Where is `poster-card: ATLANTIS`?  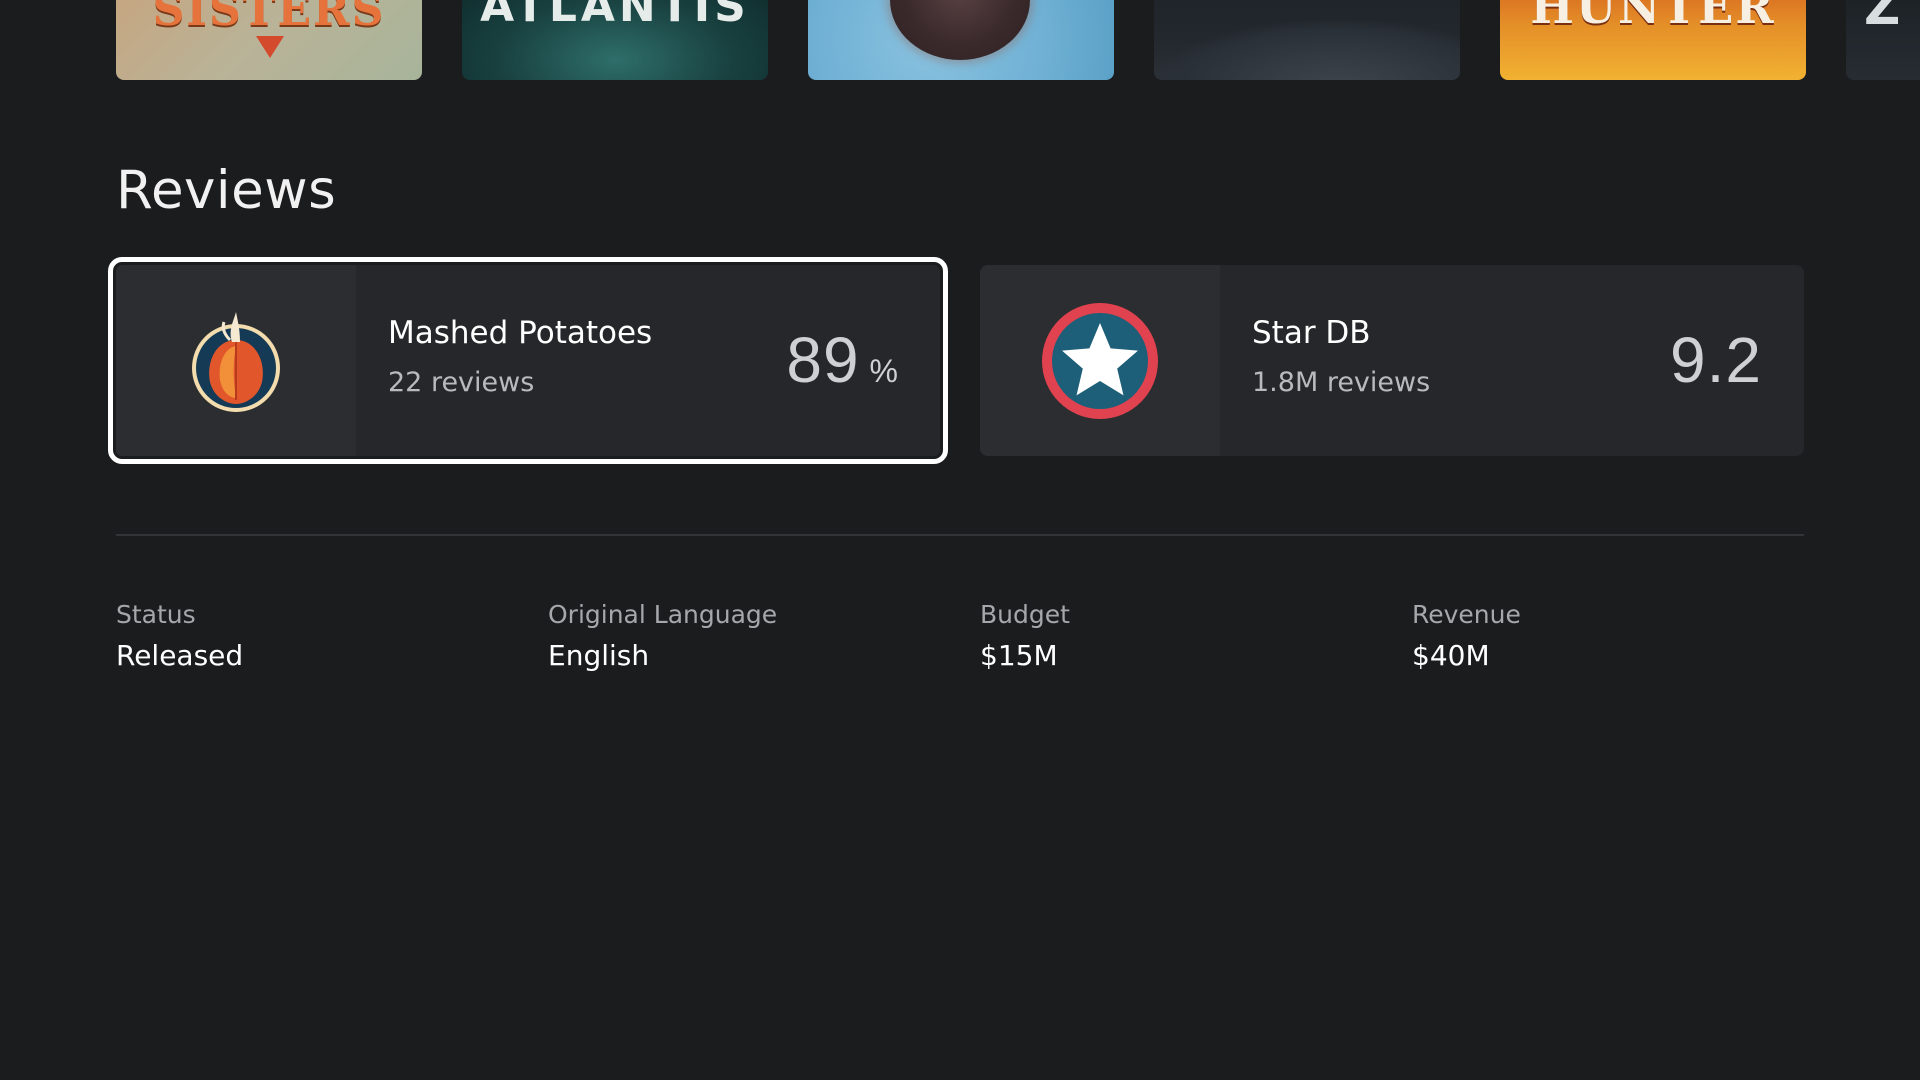
poster-card: ATLANTIS is located at coordinates (615, 40).